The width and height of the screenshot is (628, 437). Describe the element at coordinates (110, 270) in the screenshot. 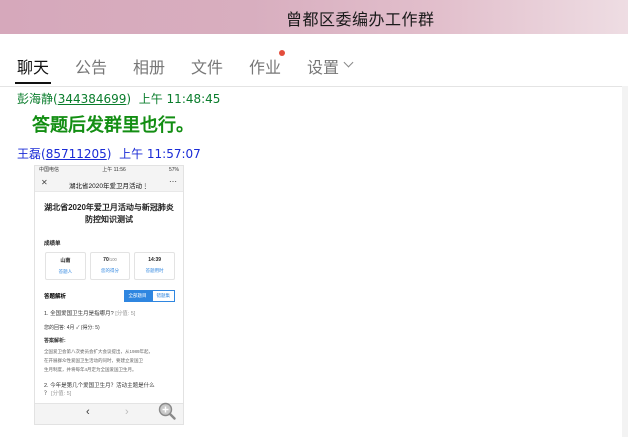

I see `card-label: 您的得分` at that location.